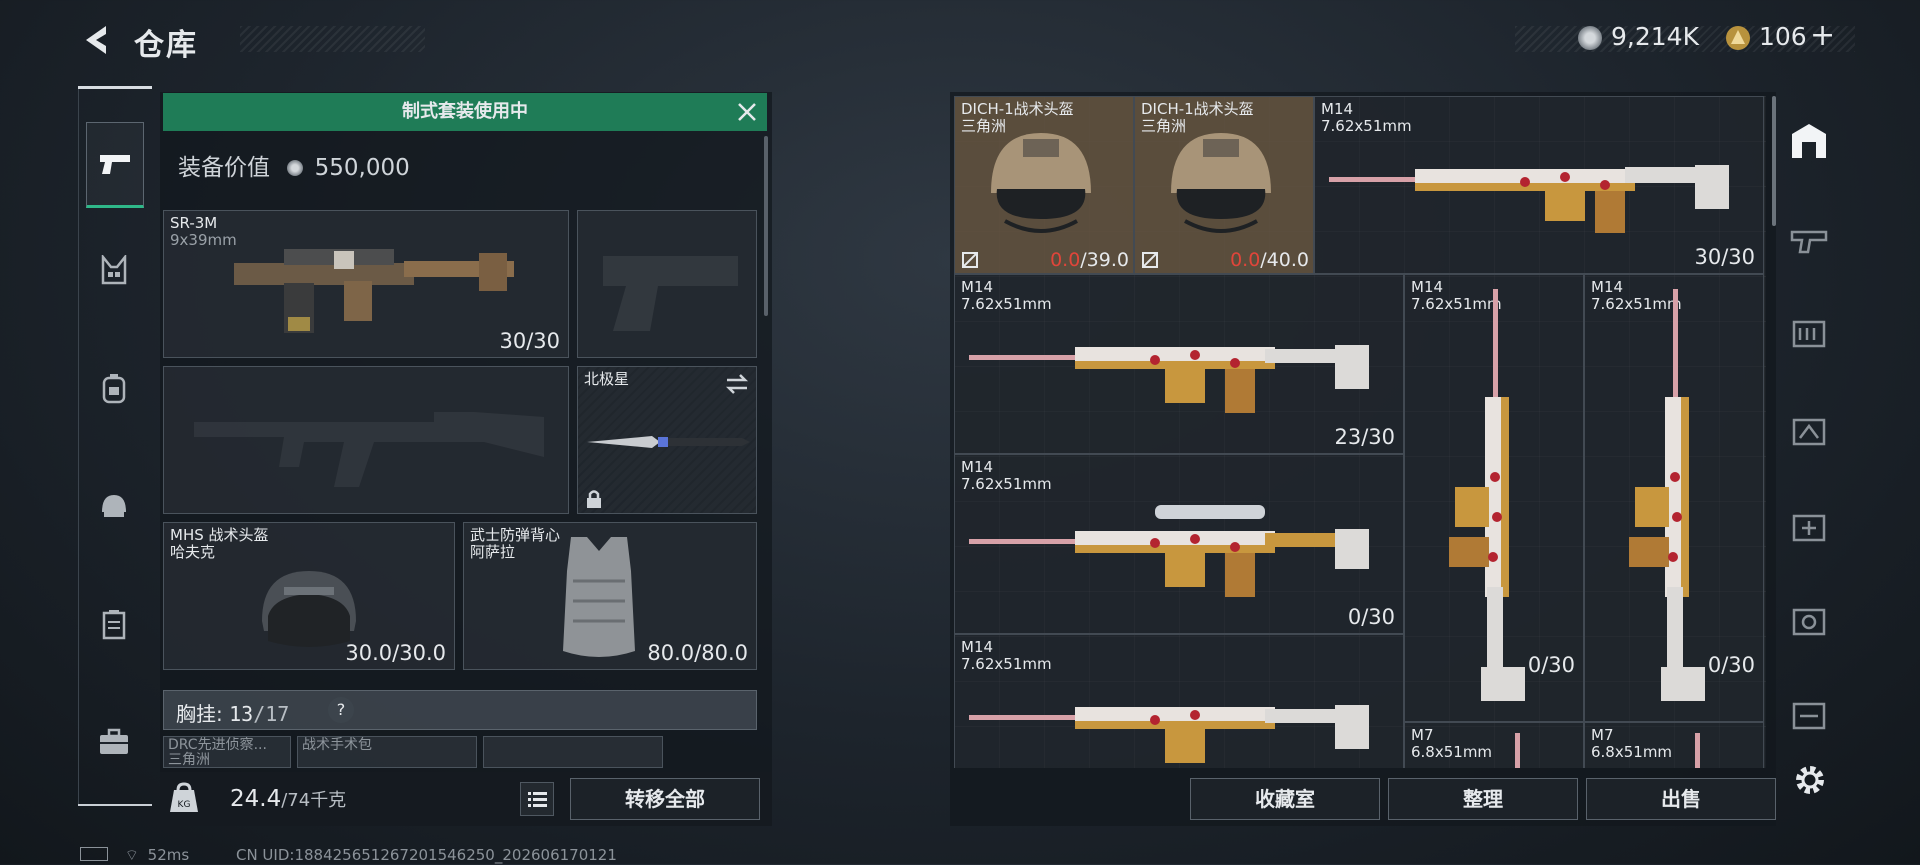 This screenshot has height=865, width=1920. I want to click on storage-all-icon, so click(1809, 141).